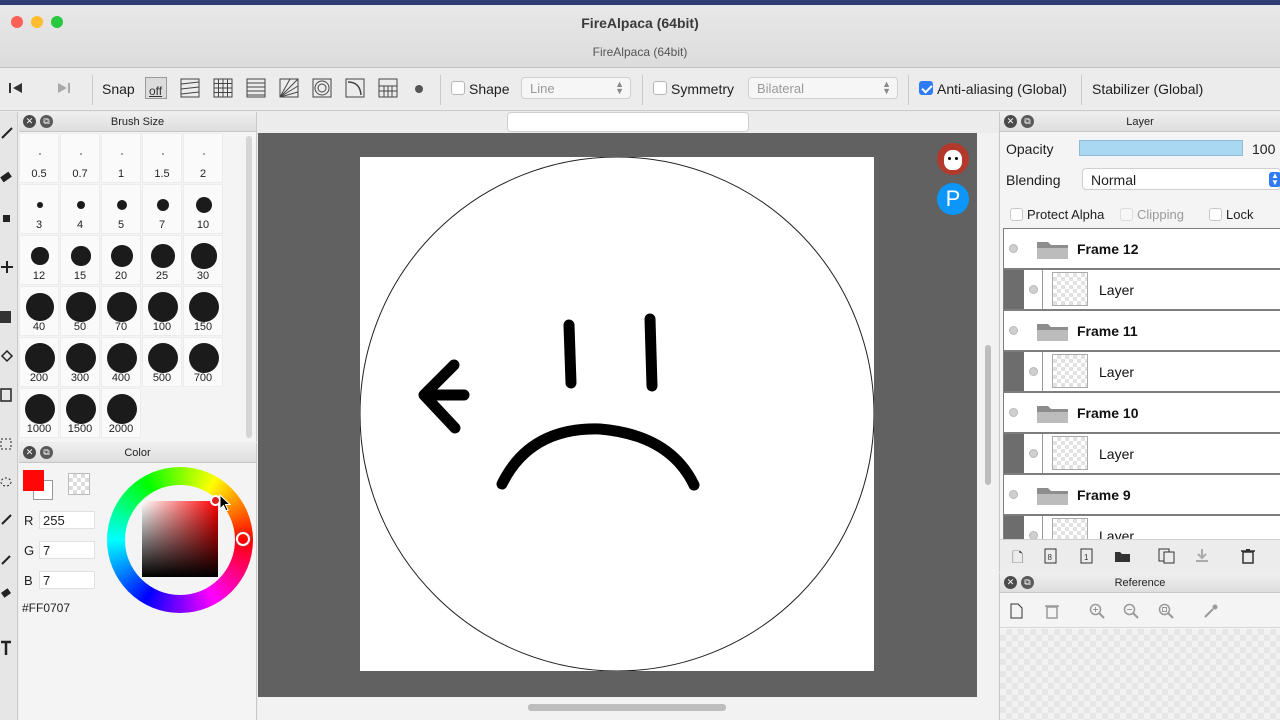 This screenshot has width=1280, height=720. I want to click on brush-size-option: 0.5, so click(39, 158).